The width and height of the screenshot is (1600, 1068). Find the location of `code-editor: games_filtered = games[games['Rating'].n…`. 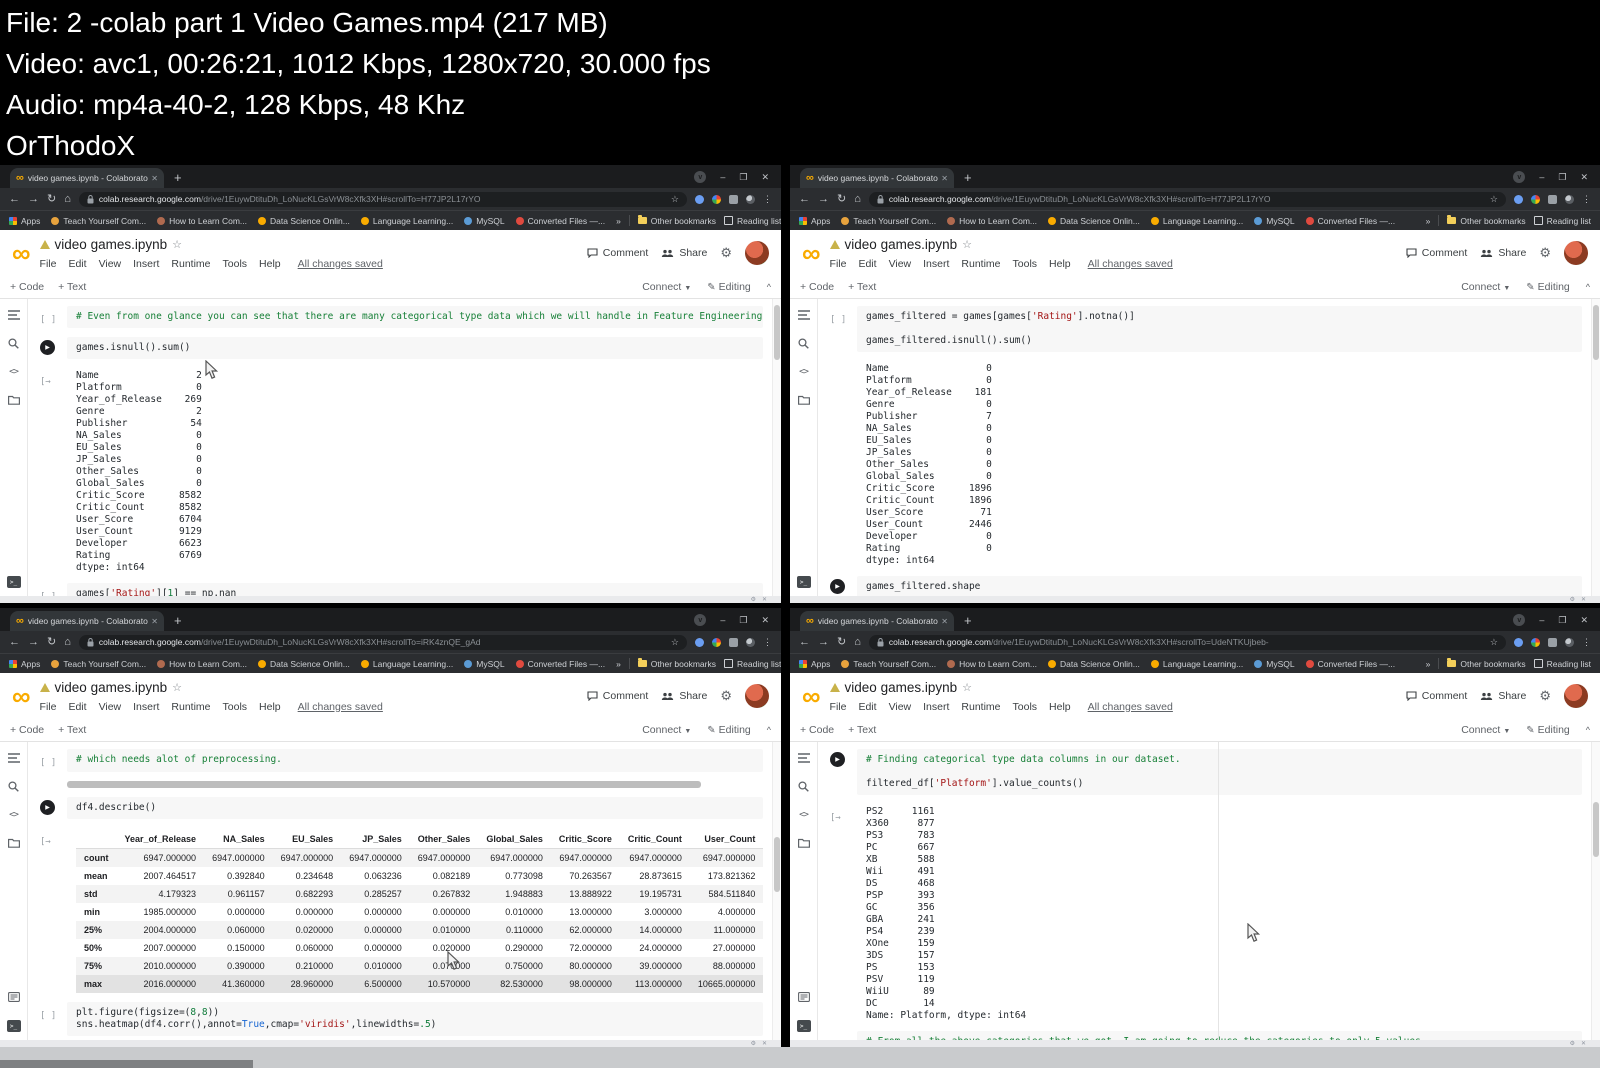

code-editor: games_filtered = games[games['Rating'].n… is located at coordinates (1219, 329).